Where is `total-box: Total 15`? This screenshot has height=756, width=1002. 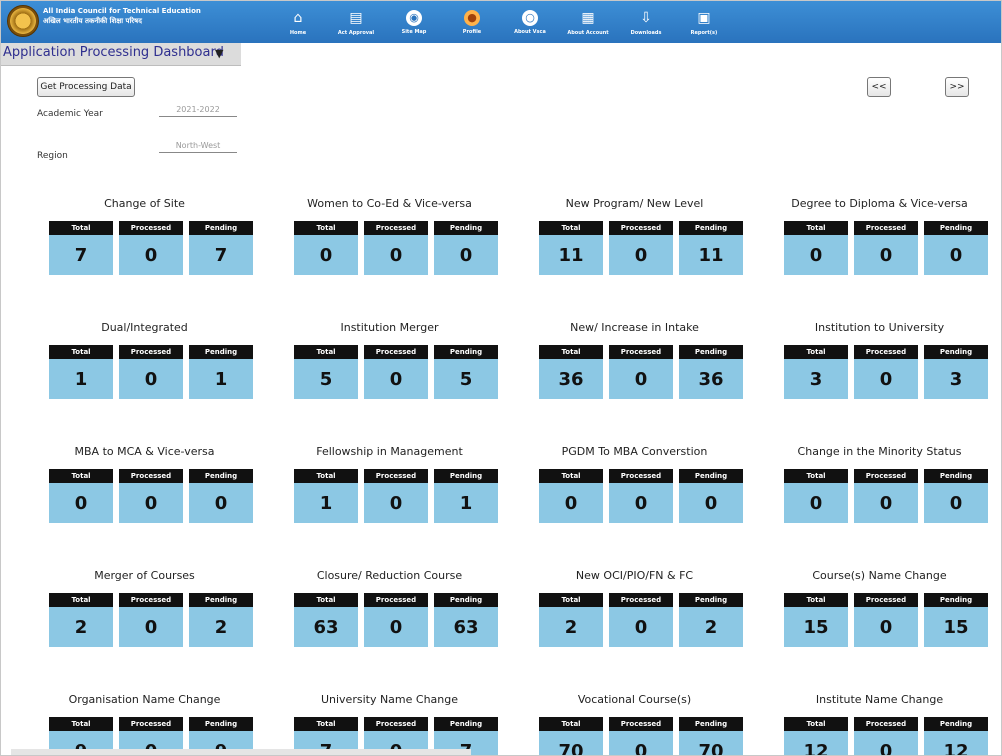 total-box: Total 15 is located at coordinates (816, 620).